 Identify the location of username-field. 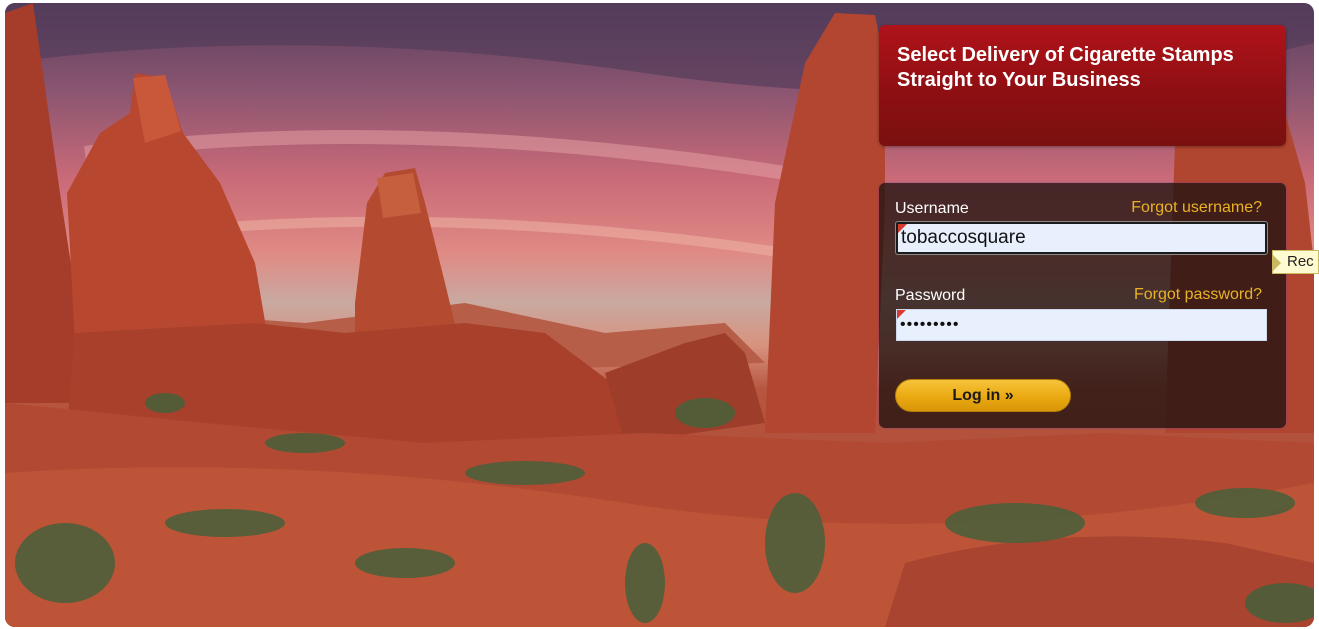
(1081, 238).